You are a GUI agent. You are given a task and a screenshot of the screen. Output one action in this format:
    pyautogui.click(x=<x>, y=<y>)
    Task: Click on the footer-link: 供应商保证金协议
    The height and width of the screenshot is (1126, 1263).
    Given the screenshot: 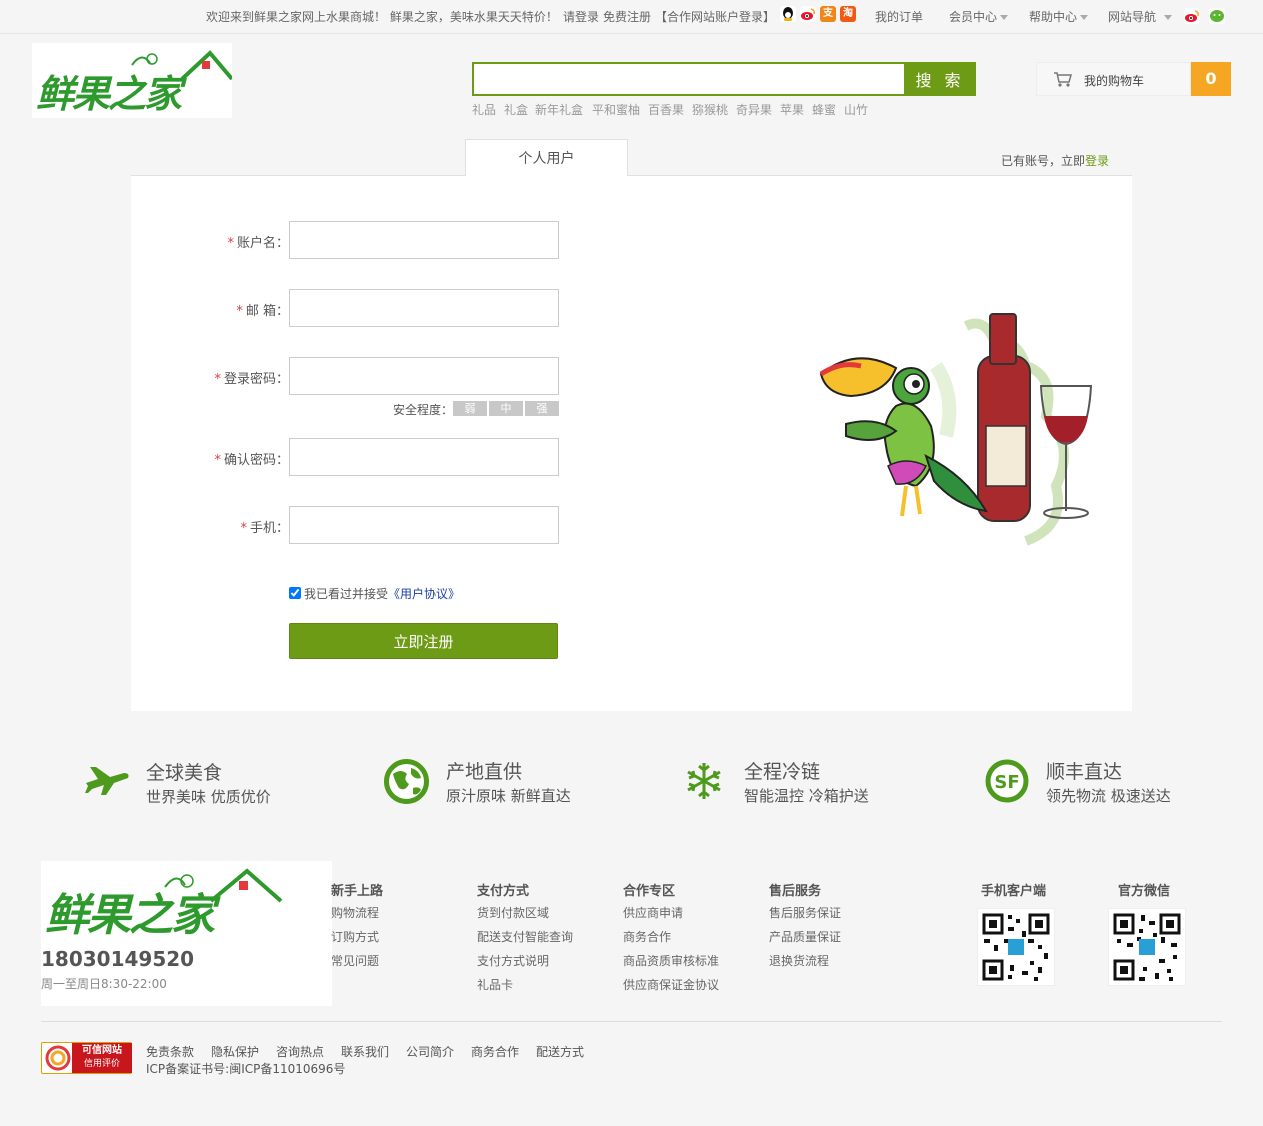 What is the action you would take?
    pyautogui.click(x=671, y=984)
    